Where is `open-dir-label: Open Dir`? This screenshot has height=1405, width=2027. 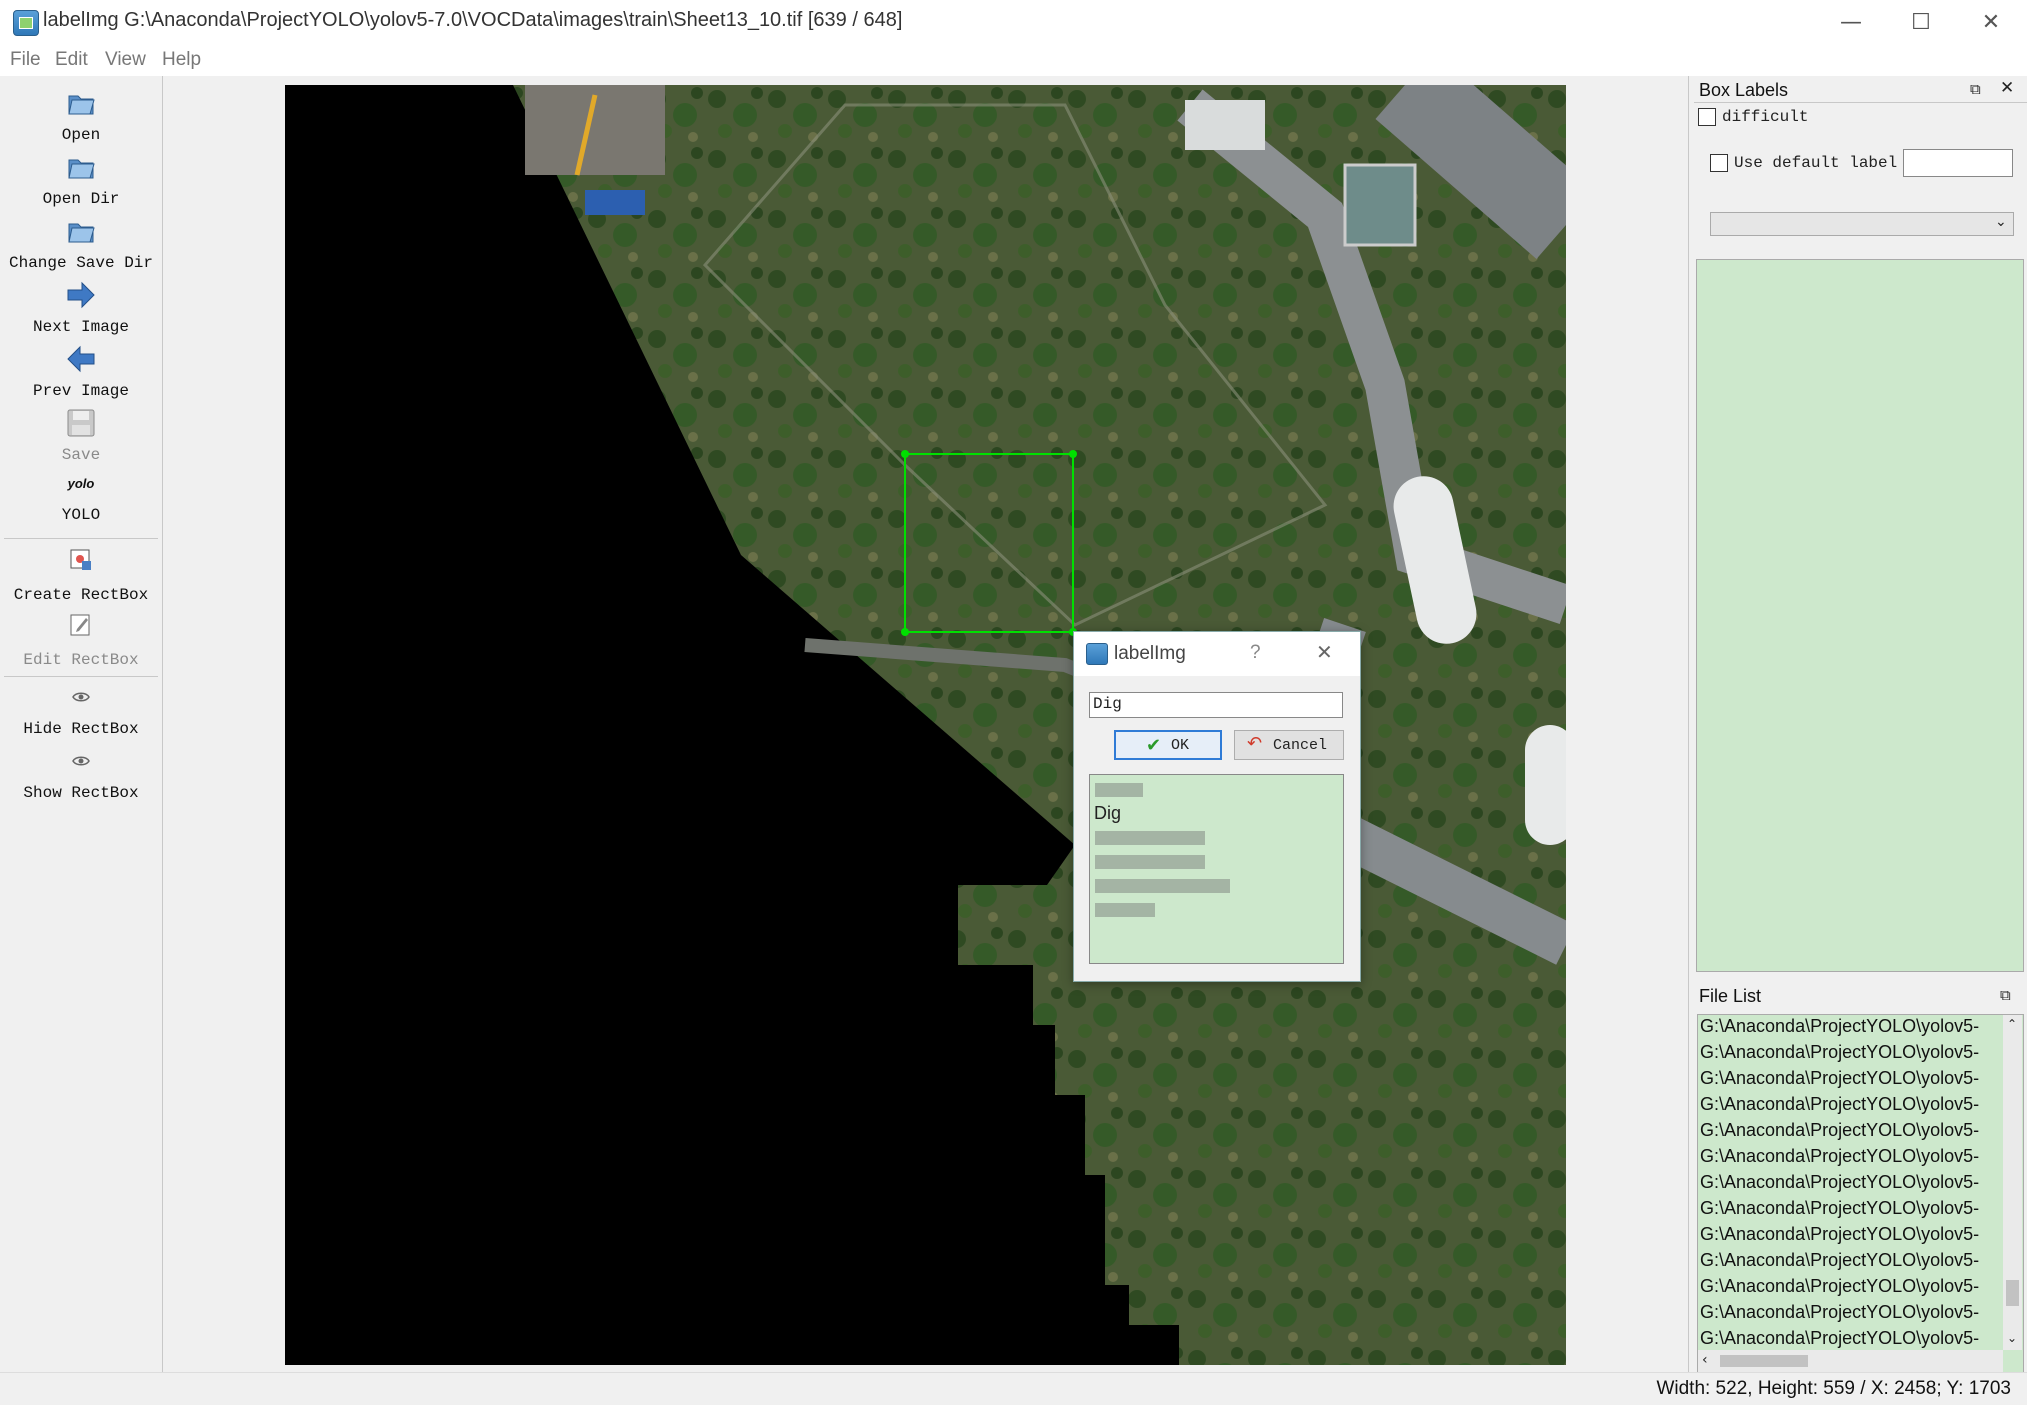 open-dir-label: Open Dir is located at coordinates (81, 199).